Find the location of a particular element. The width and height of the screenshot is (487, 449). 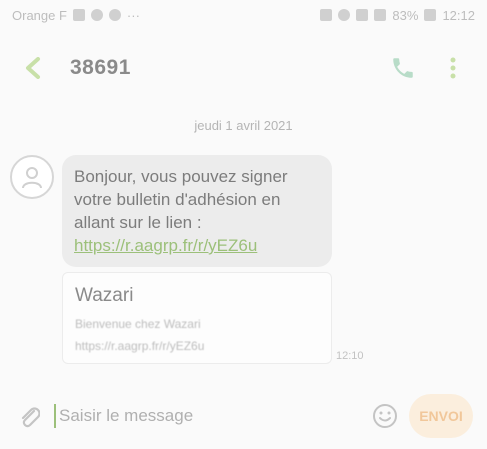

compose-bar: ENVOI is located at coordinates (243, 416).